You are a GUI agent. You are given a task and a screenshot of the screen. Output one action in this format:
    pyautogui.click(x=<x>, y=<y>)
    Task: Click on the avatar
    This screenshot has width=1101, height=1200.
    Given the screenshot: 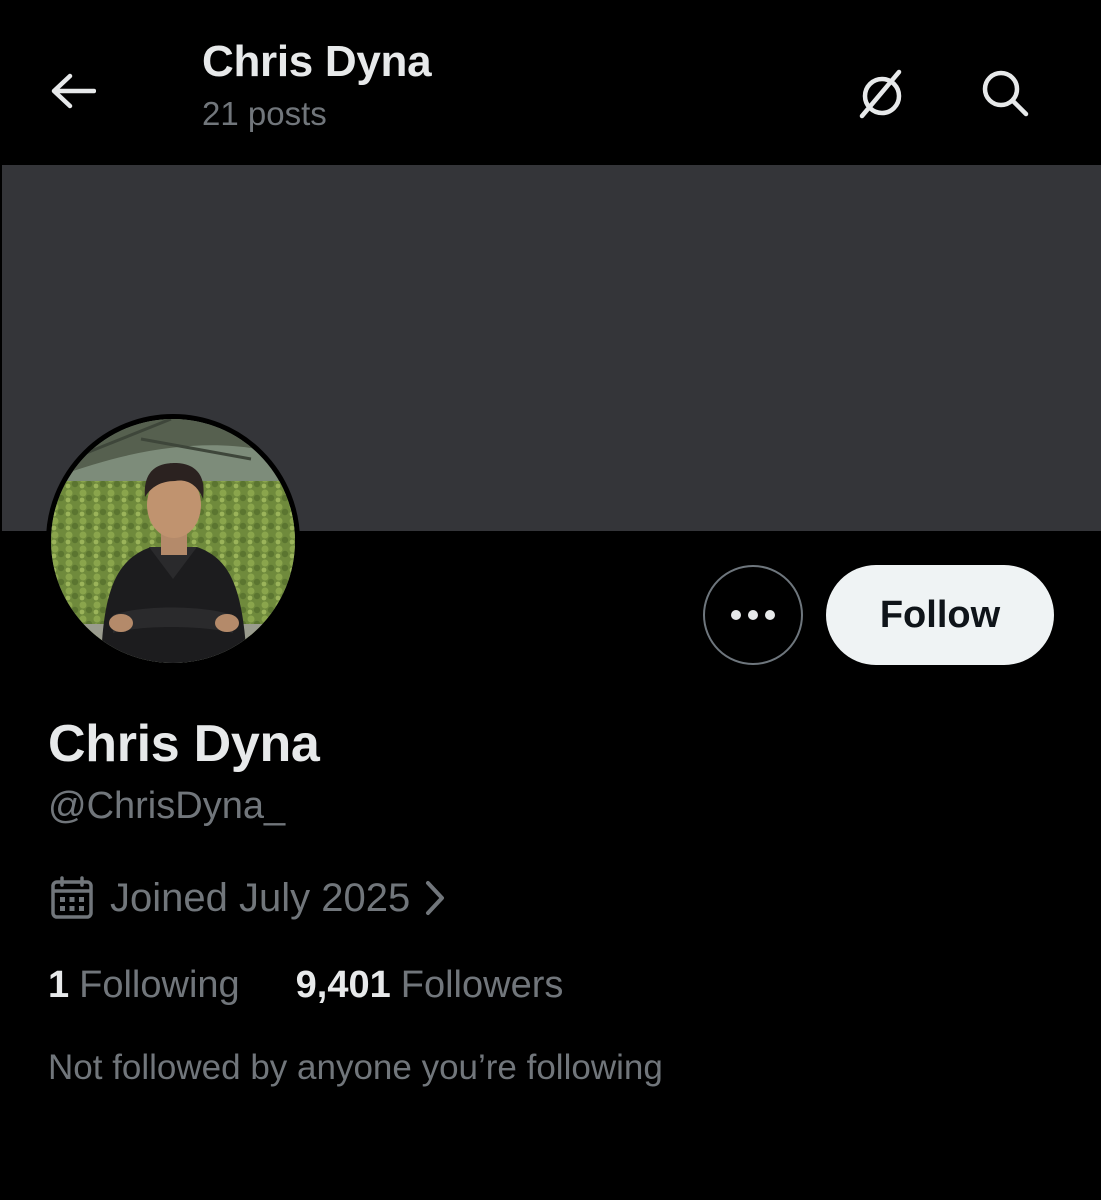 What is the action you would take?
    pyautogui.click(x=173, y=541)
    